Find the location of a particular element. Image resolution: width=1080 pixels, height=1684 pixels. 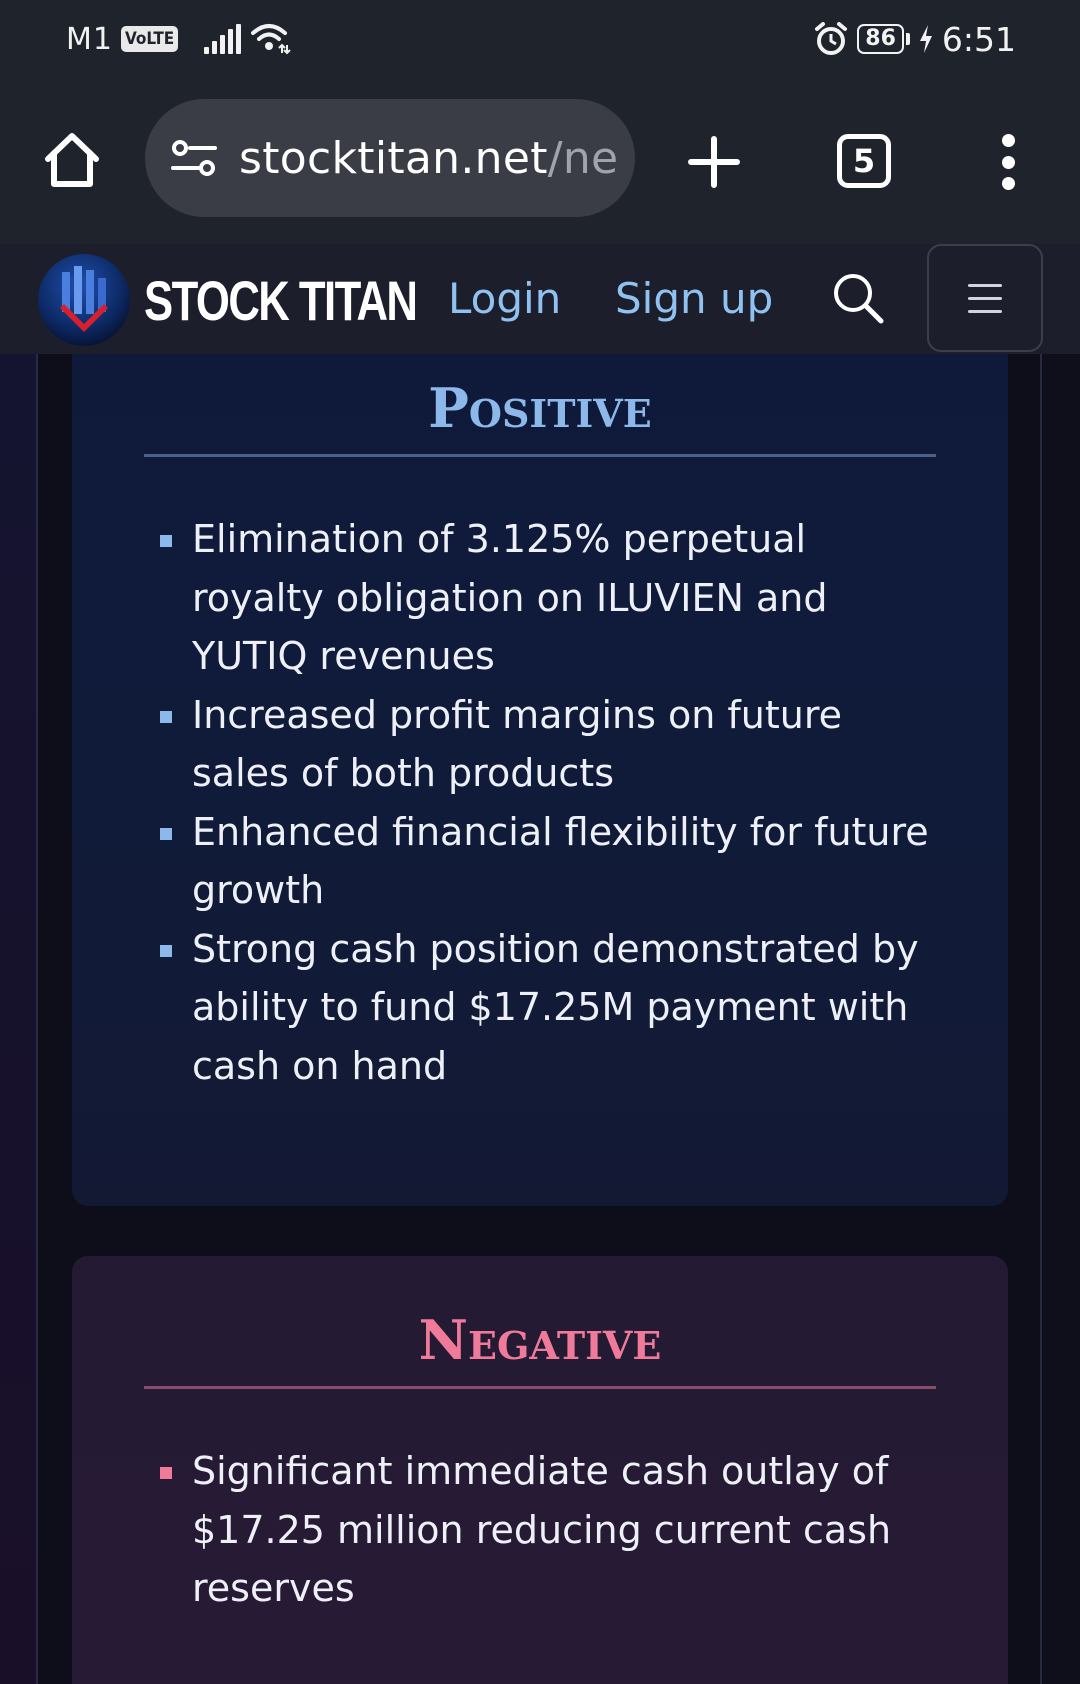

tabs-button: 5 is located at coordinates (864, 161).